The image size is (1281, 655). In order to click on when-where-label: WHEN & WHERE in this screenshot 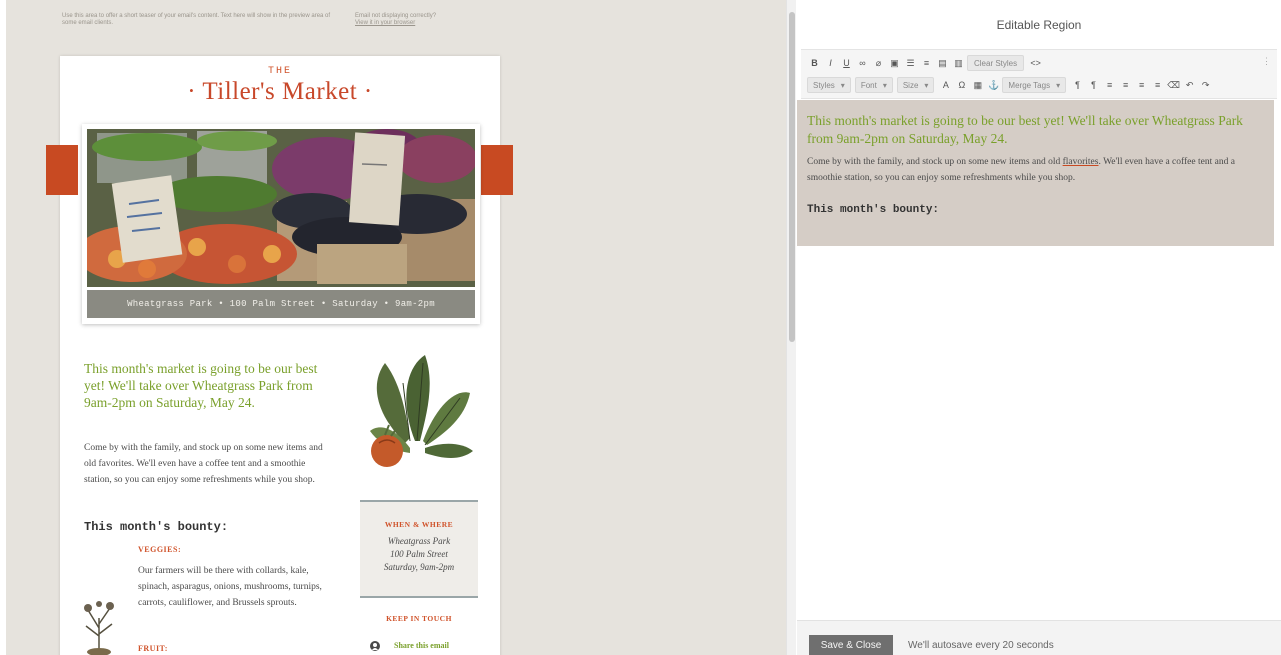, I will do `click(419, 524)`.